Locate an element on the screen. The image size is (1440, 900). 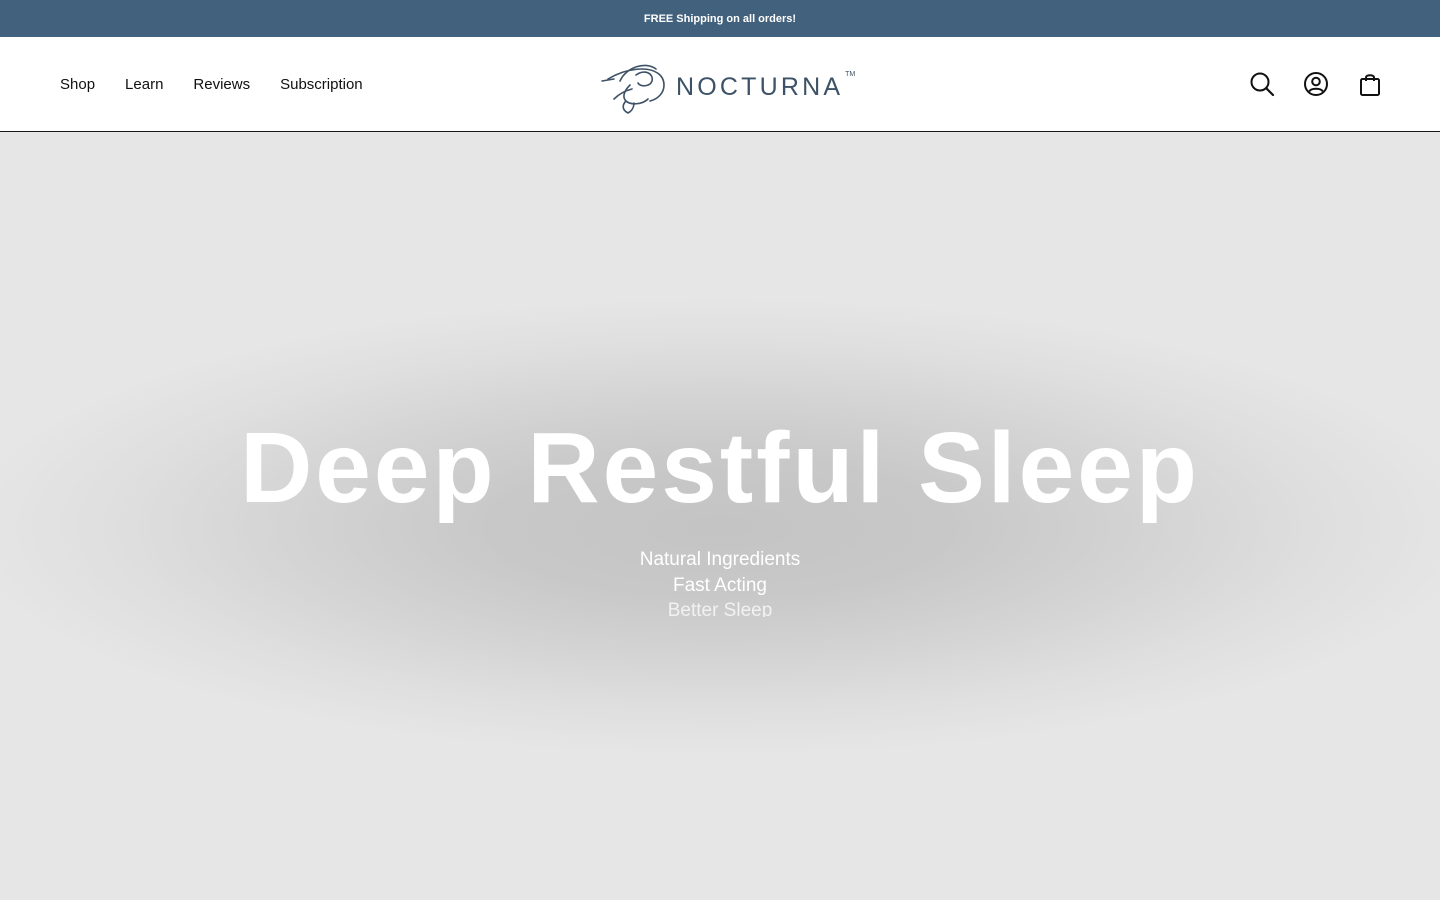
hero-tagline-fast-acting: Fast Acting is located at coordinates (720, 585).